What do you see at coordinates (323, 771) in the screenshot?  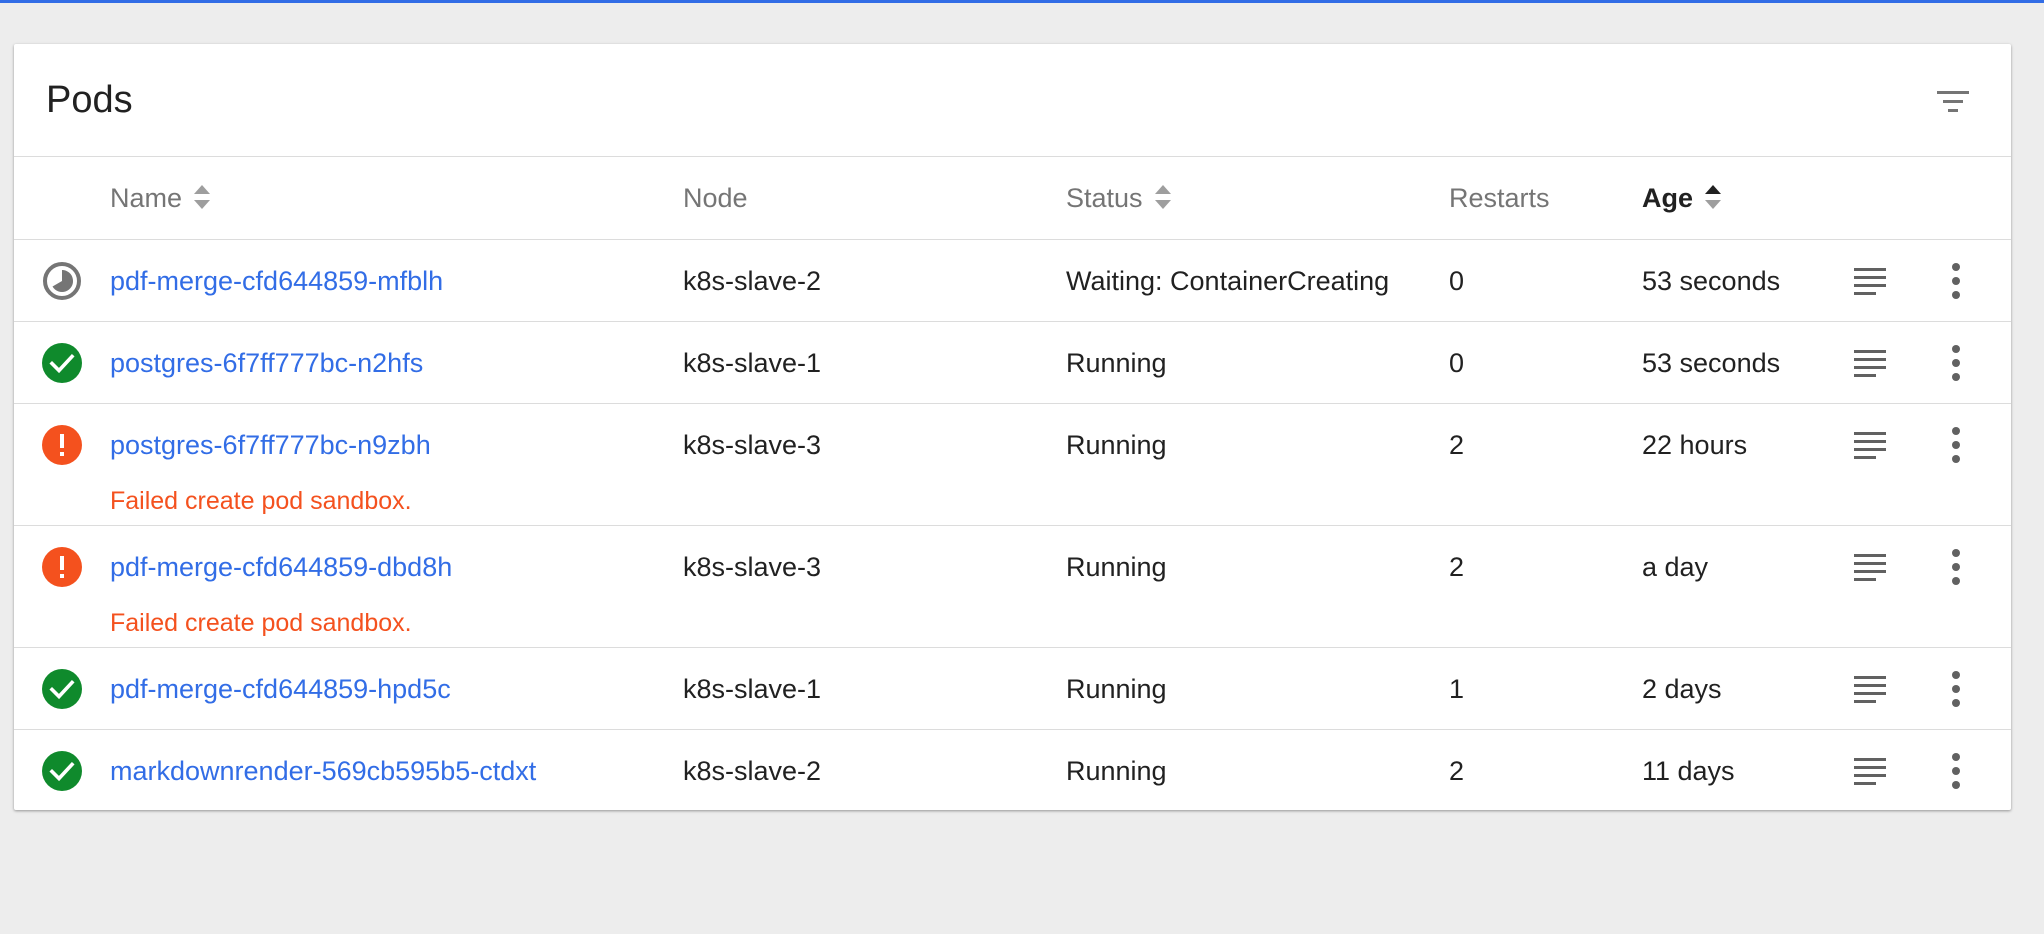 I see `pod-name-link: markdownrender-569cb595b5-ctdxt` at bounding box center [323, 771].